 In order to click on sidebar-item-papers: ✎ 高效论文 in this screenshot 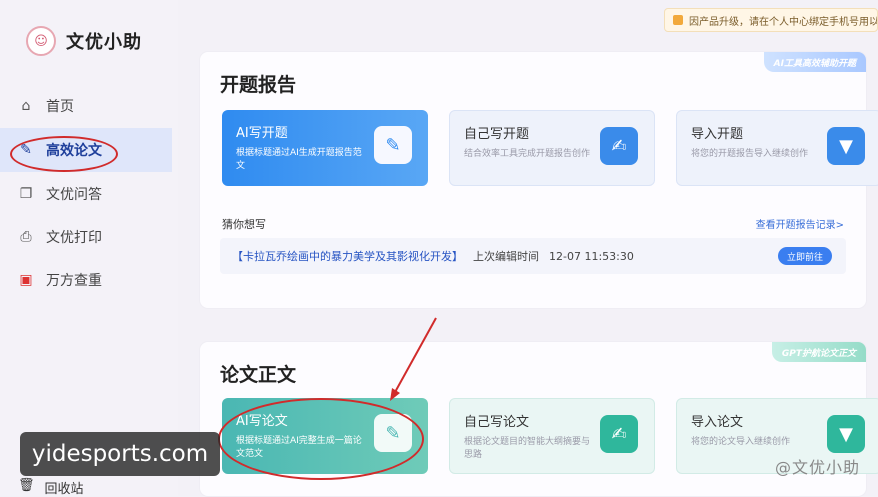, I will do `click(86, 150)`.